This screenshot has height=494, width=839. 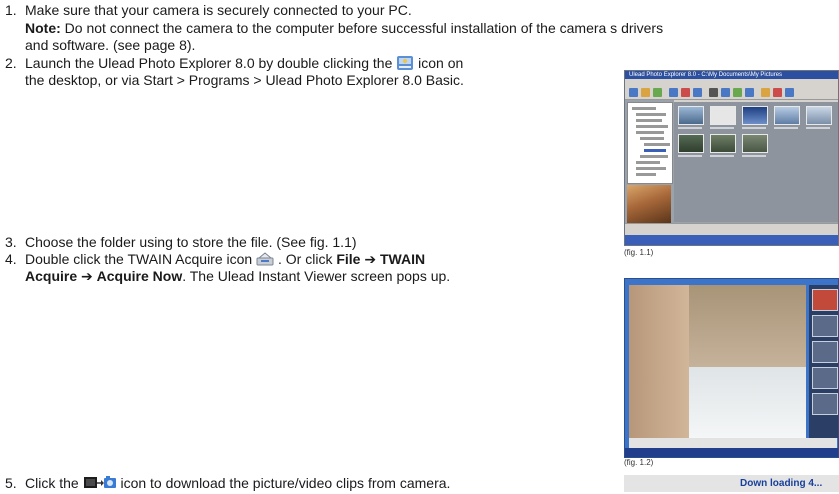 I want to click on preview-floor, so click(x=747, y=402).